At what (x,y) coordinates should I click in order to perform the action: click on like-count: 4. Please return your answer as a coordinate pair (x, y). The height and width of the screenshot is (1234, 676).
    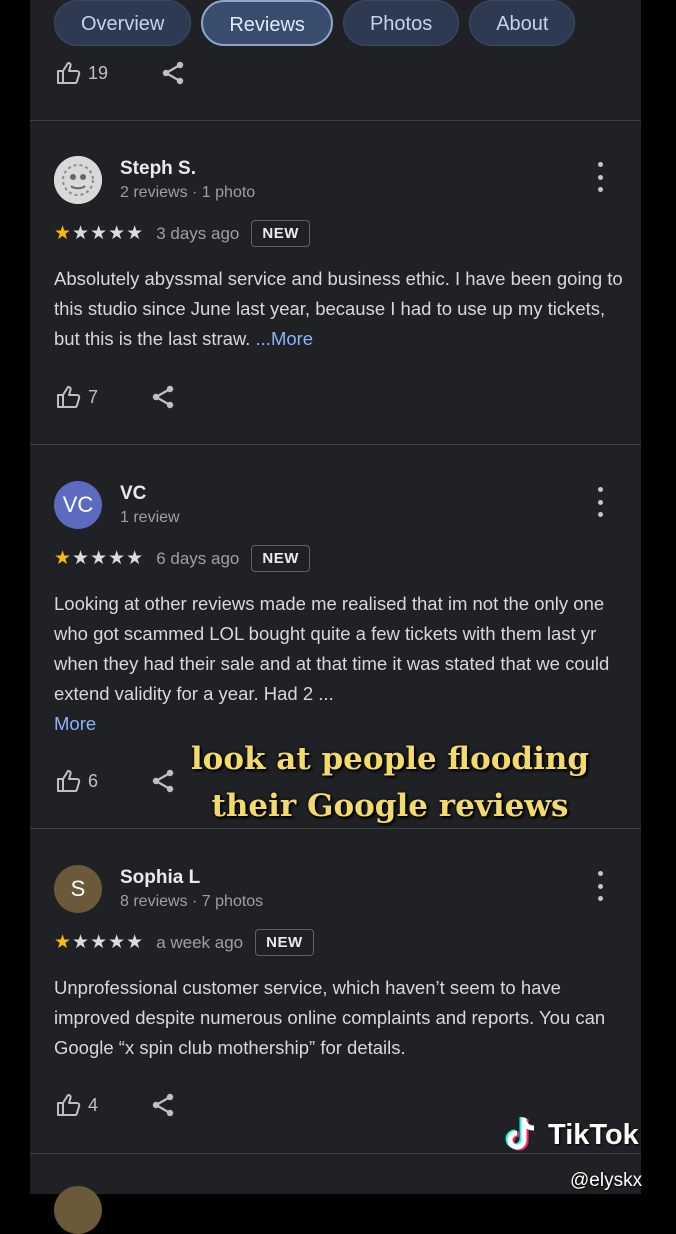
    Looking at the image, I should click on (93, 1104).